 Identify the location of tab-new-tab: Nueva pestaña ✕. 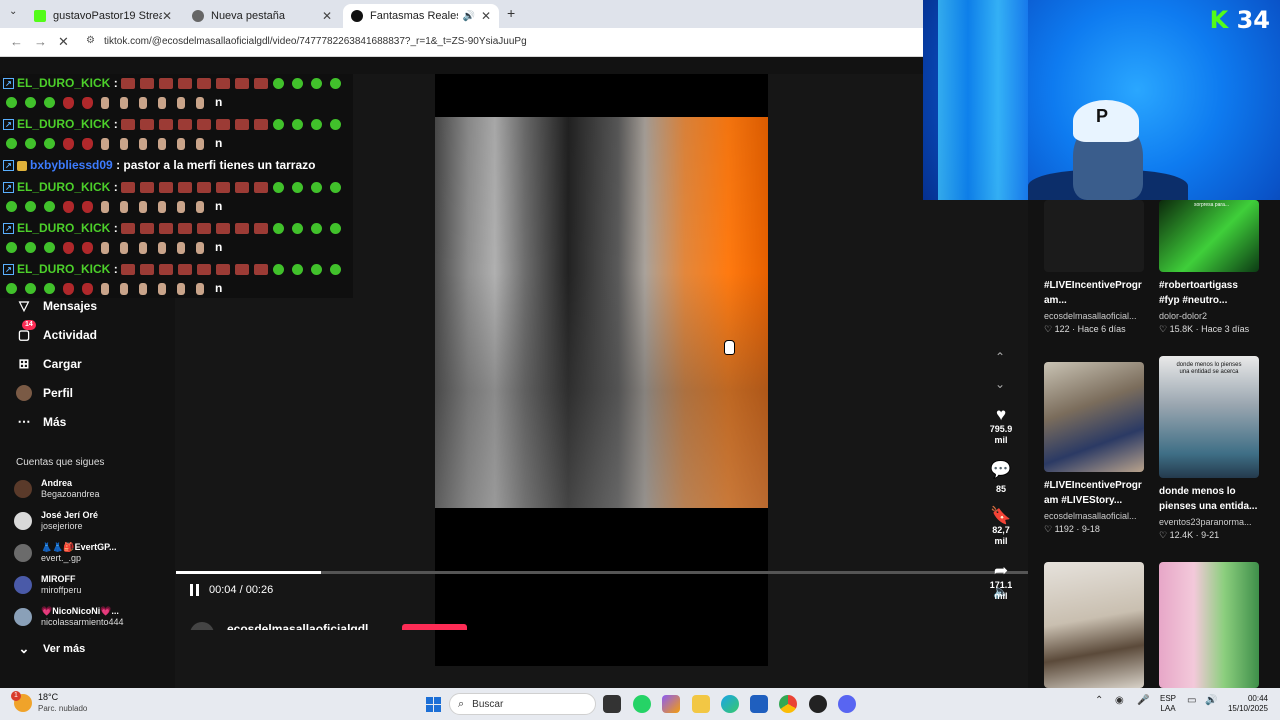
(262, 16).